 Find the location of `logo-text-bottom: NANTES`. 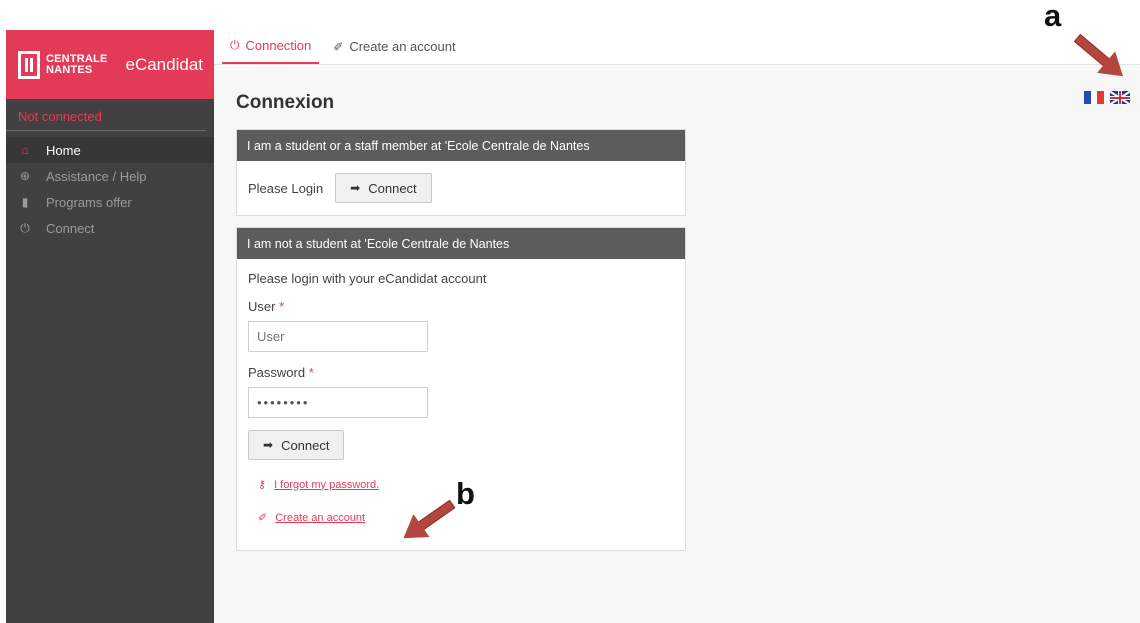

logo-text-bottom: NANTES is located at coordinates (69, 69).